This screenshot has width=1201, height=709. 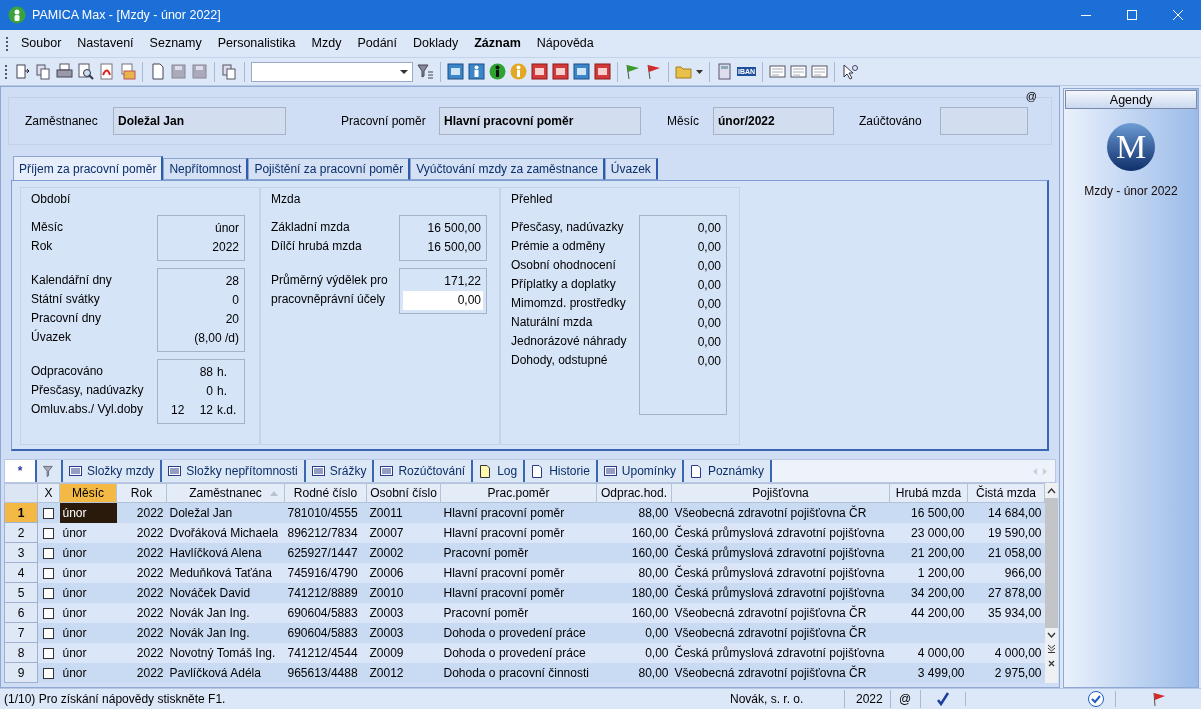 What do you see at coordinates (41, 43) in the screenshot?
I see `menu-item: Soubor` at bounding box center [41, 43].